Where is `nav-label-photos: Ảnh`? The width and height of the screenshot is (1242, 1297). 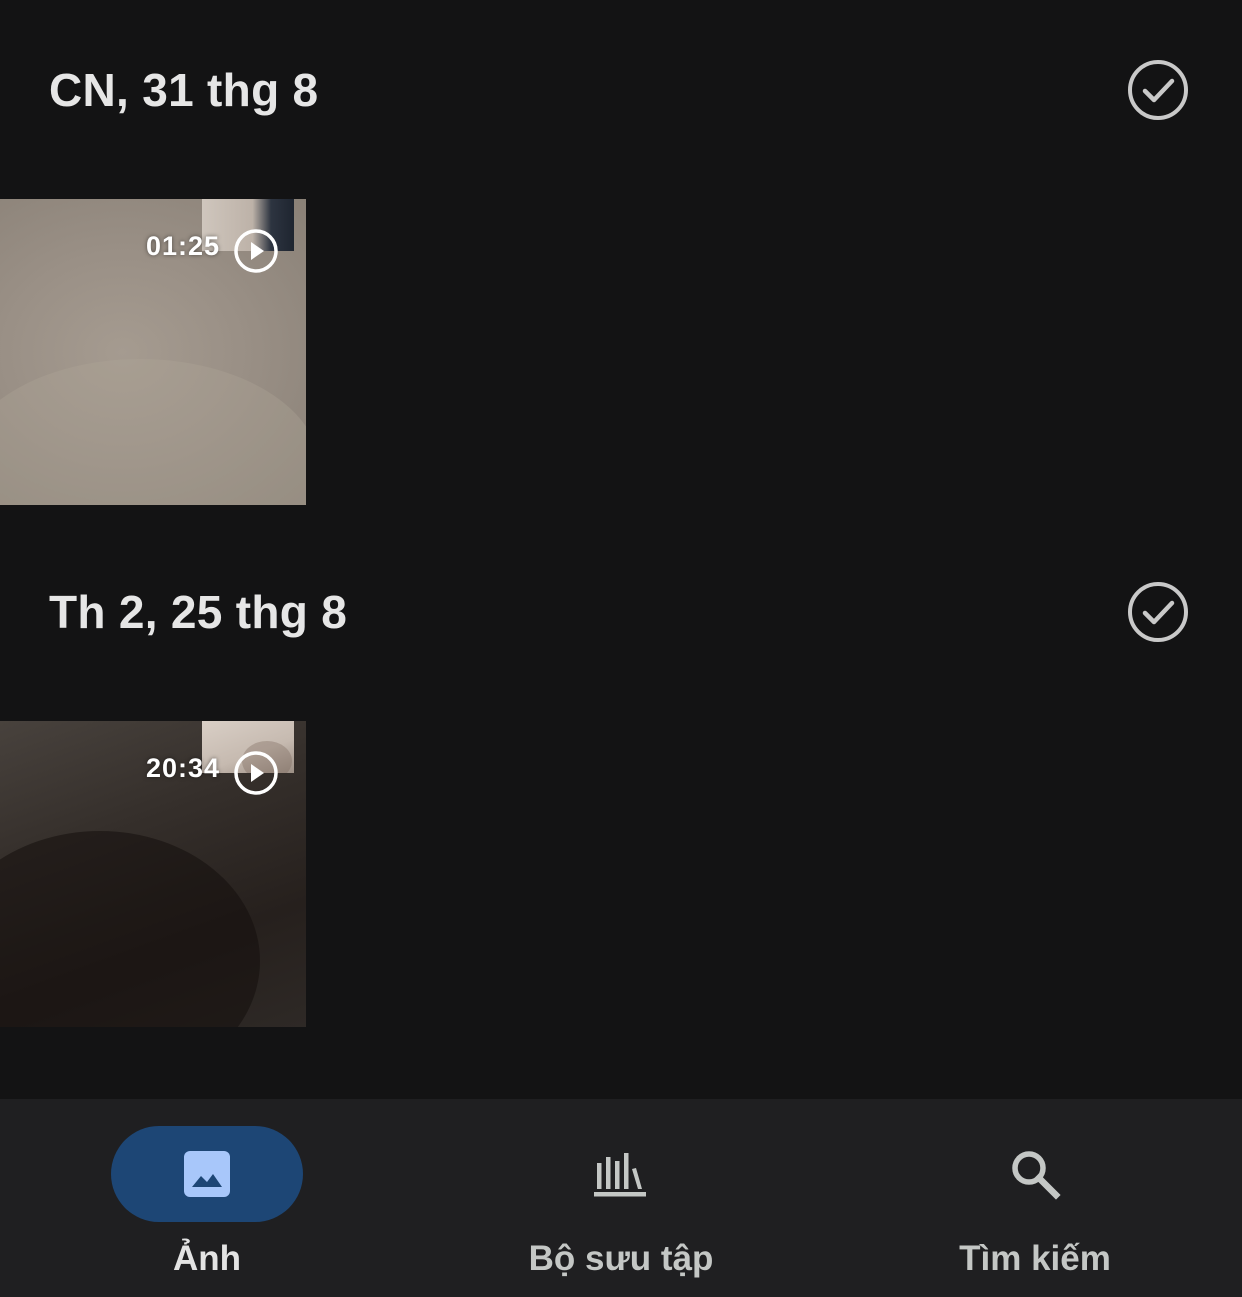
nav-label-photos: Ảnh is located at coordinates (207, 1258).